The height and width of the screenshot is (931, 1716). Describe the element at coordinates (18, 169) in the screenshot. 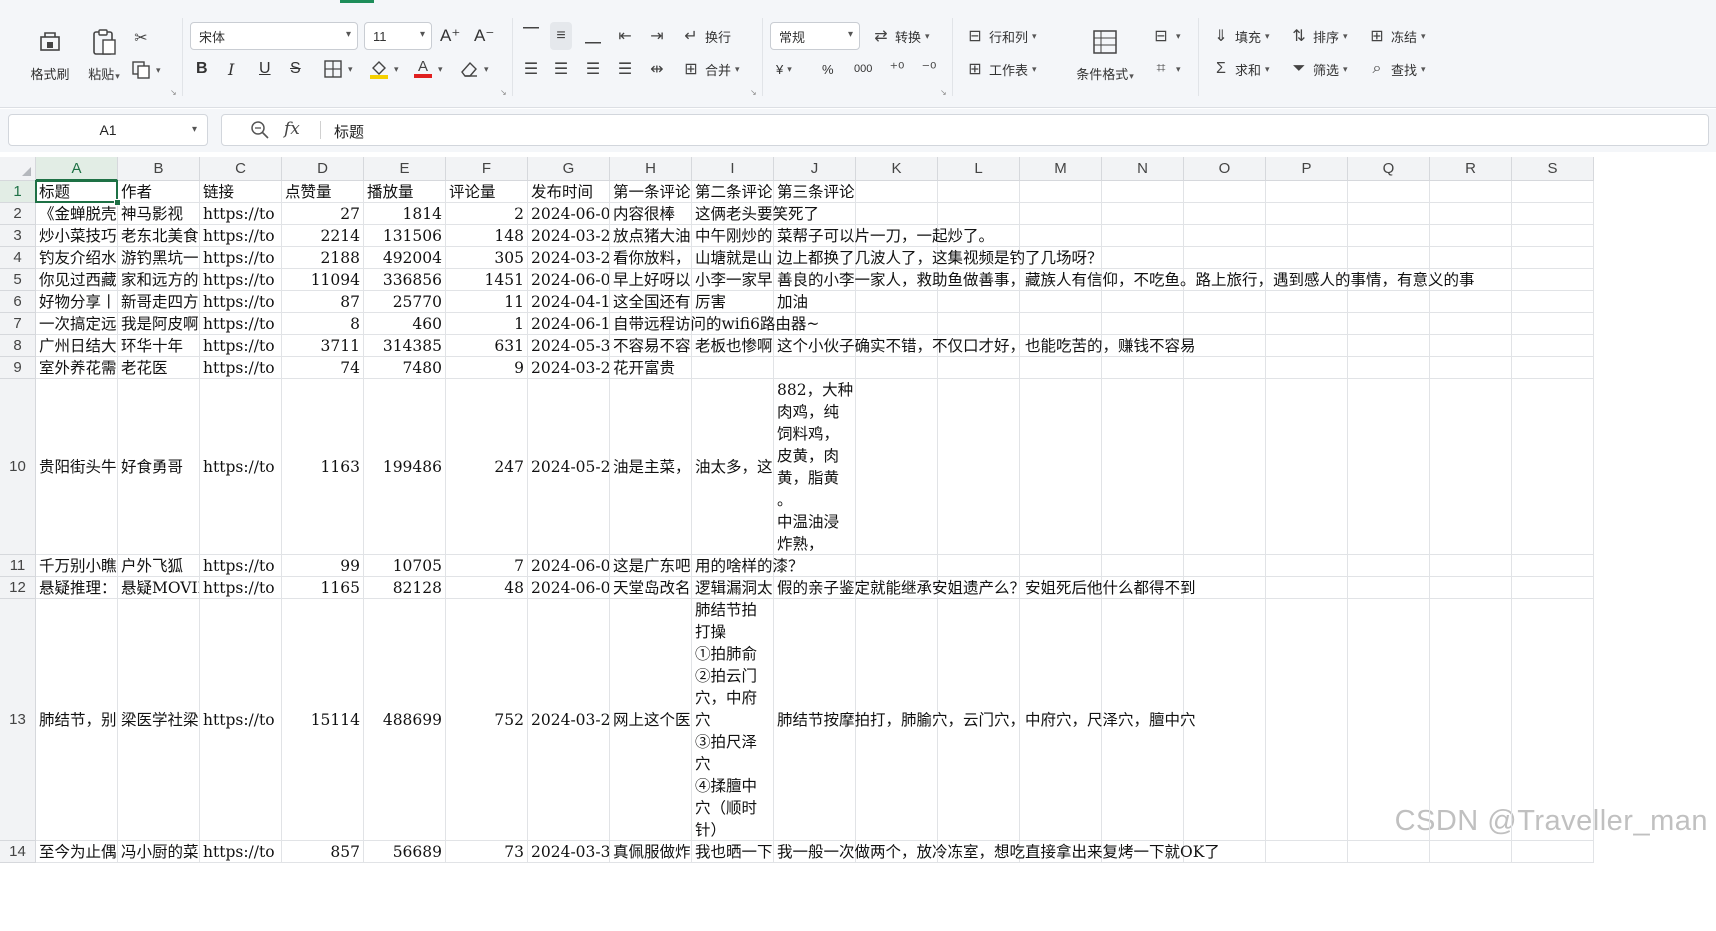

I see `select-all-corner` at that location.